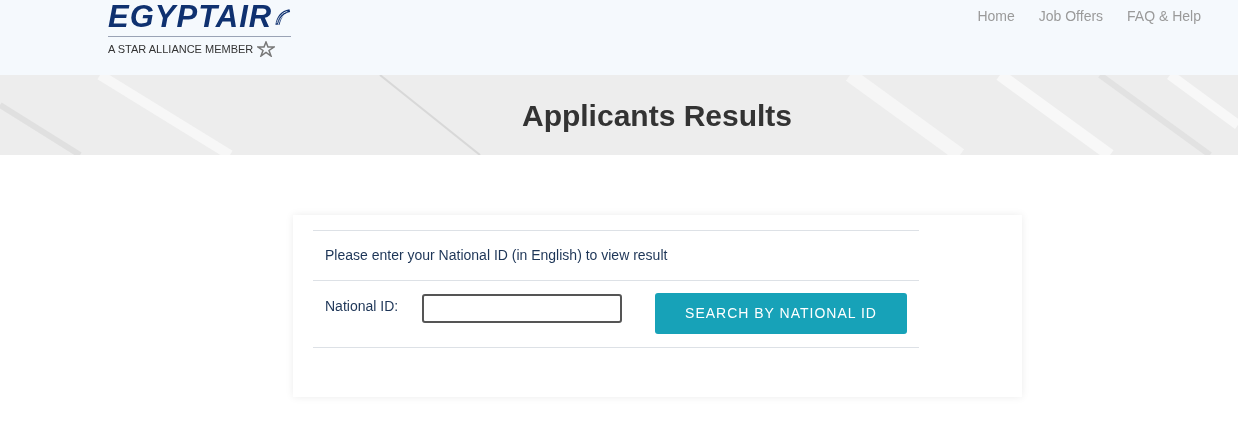 Image resolution: width=1238 pixels, height=442 pixels. What do you see at coordinates (181, 49) in the screenshot?
I see `tagline: A STAR ALLIANCE MEMBER` at bounding box center [181, 49].